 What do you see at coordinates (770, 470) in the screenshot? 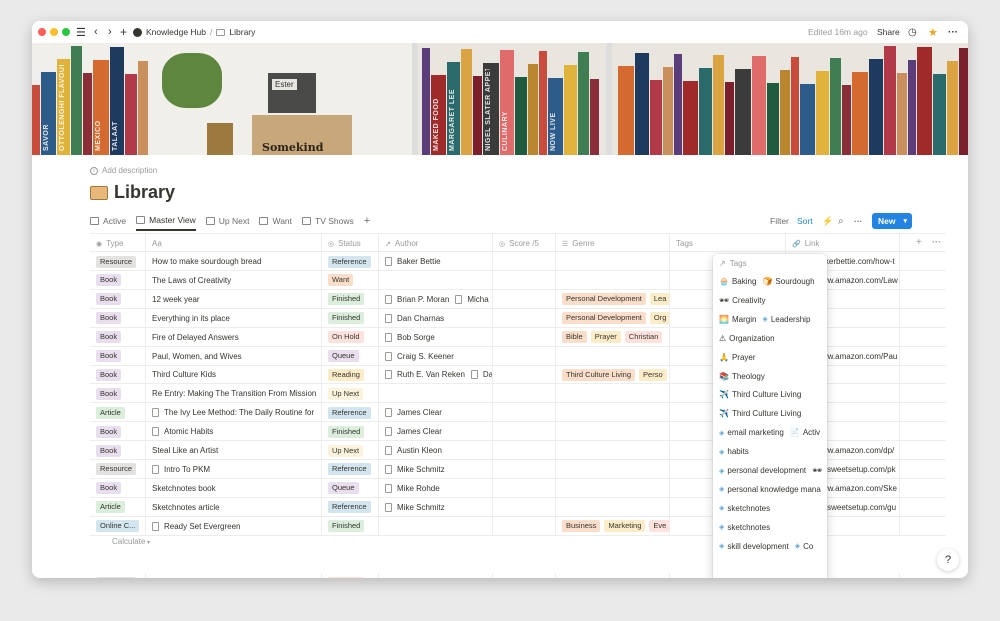
I see `tags-row: ◈ personal development 🕶` at bounding box center [770, 470].